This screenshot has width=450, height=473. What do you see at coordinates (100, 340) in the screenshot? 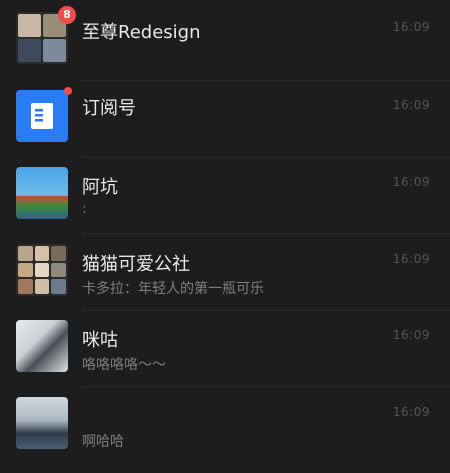
I see `chat-name: 咪咕` at bounding box center [100, 340].